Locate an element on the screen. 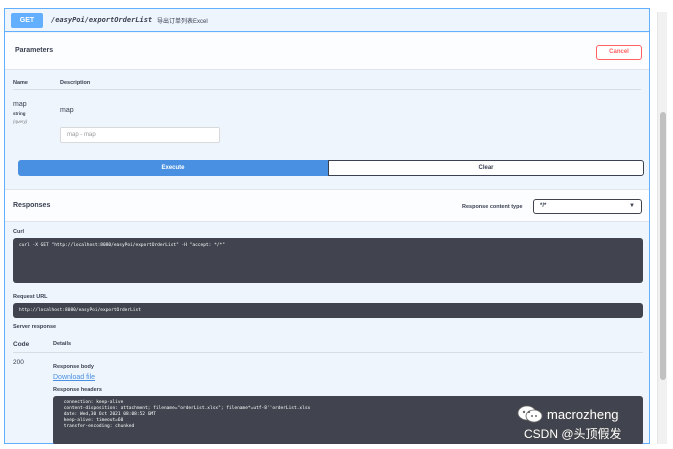 This screenshot has height=449, width=673. code-column-header: Code is located at coordinates (21, 344).